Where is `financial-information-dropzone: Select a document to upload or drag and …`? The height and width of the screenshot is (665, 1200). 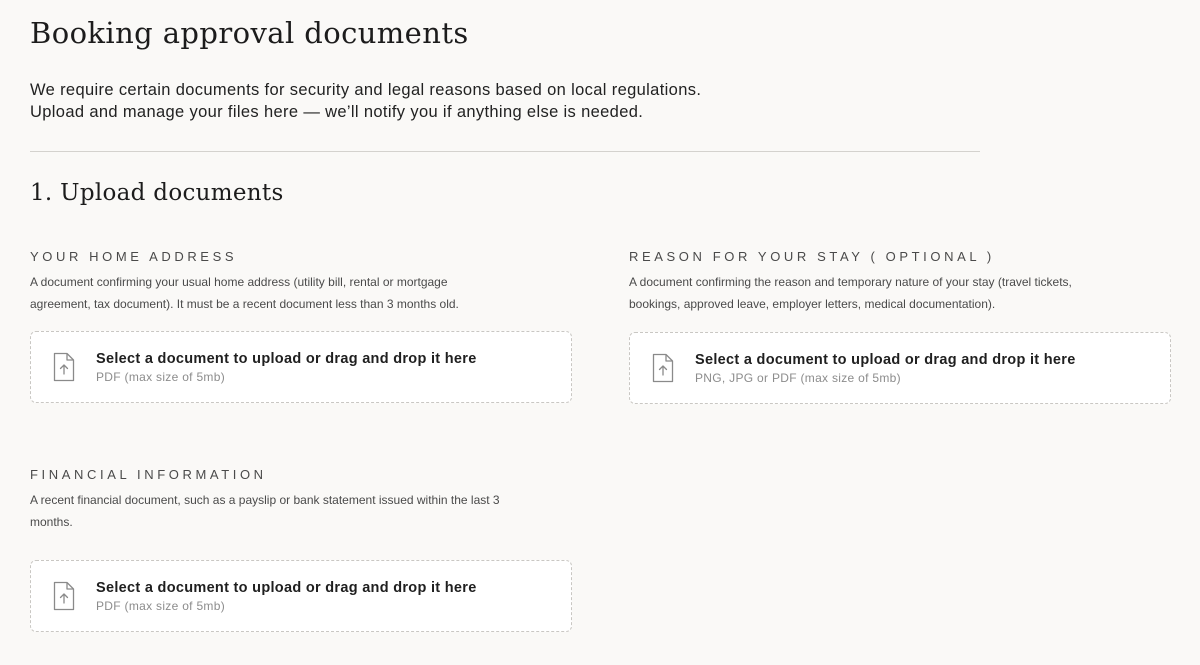
financial-information-dropzone: Select a document to upload or drag and … is located at coordinates (301, 596).